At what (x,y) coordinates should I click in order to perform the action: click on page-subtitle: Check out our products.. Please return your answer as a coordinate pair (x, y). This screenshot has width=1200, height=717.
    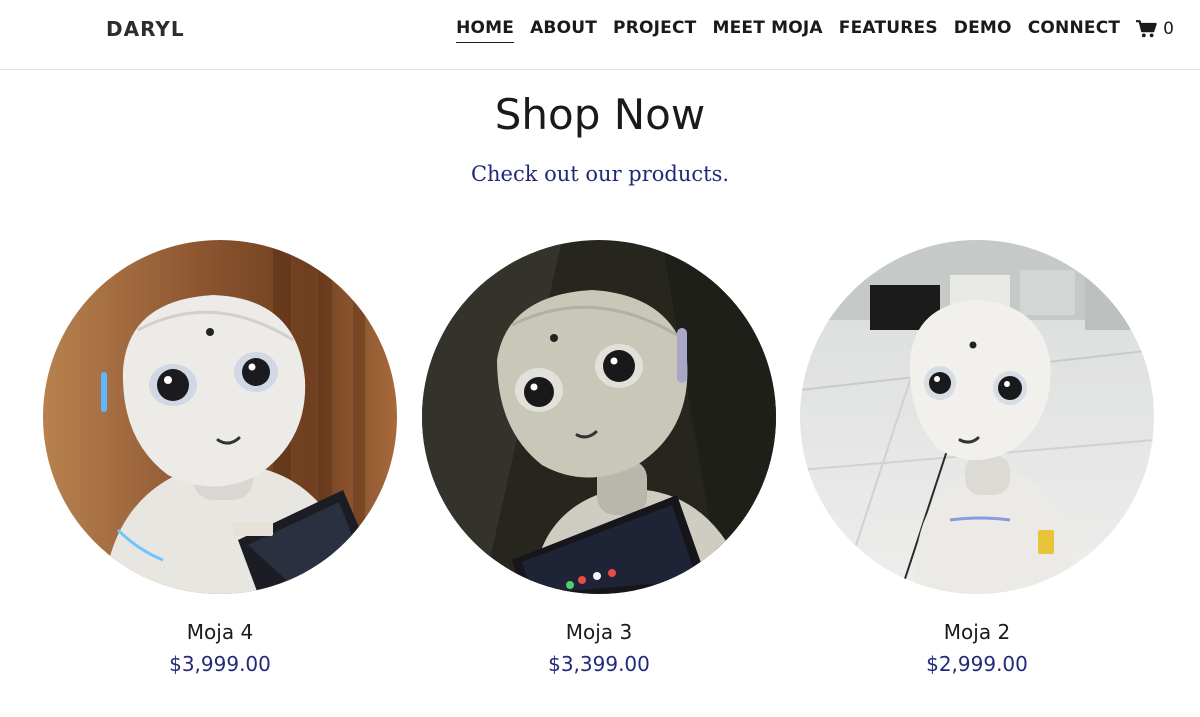
    Looking at the image, I should click on (600, 174).